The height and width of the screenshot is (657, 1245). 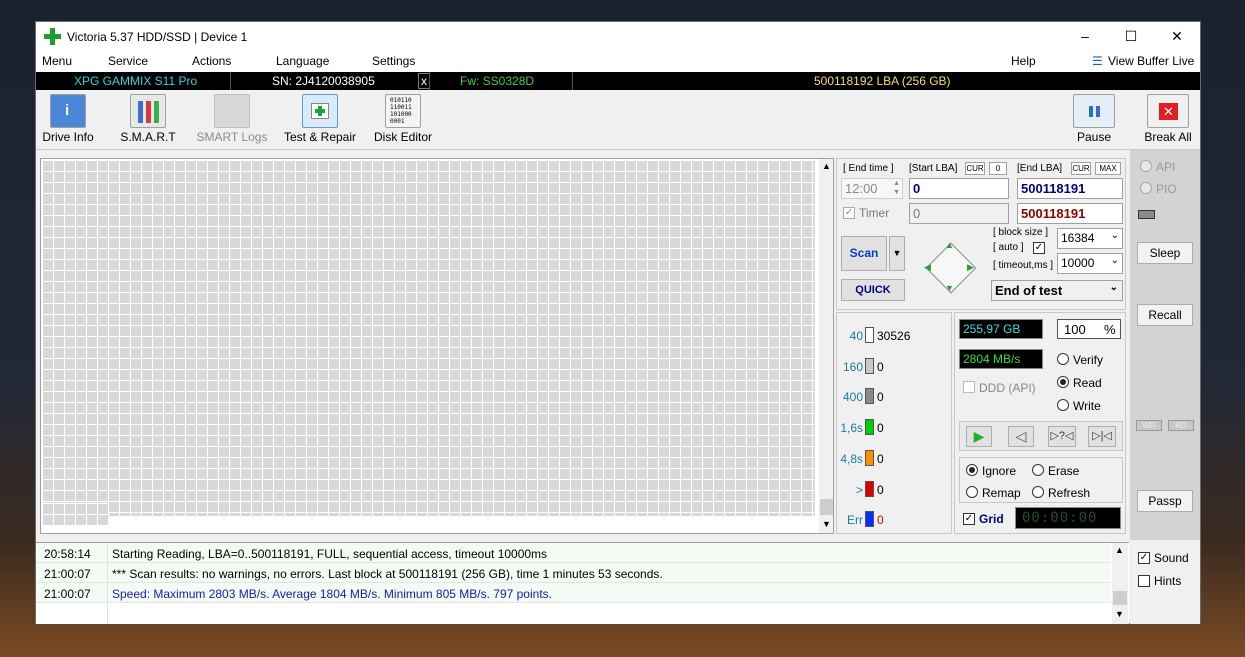 I want to click on start-lba-zero-button: 0, so click(x=998, y=168).